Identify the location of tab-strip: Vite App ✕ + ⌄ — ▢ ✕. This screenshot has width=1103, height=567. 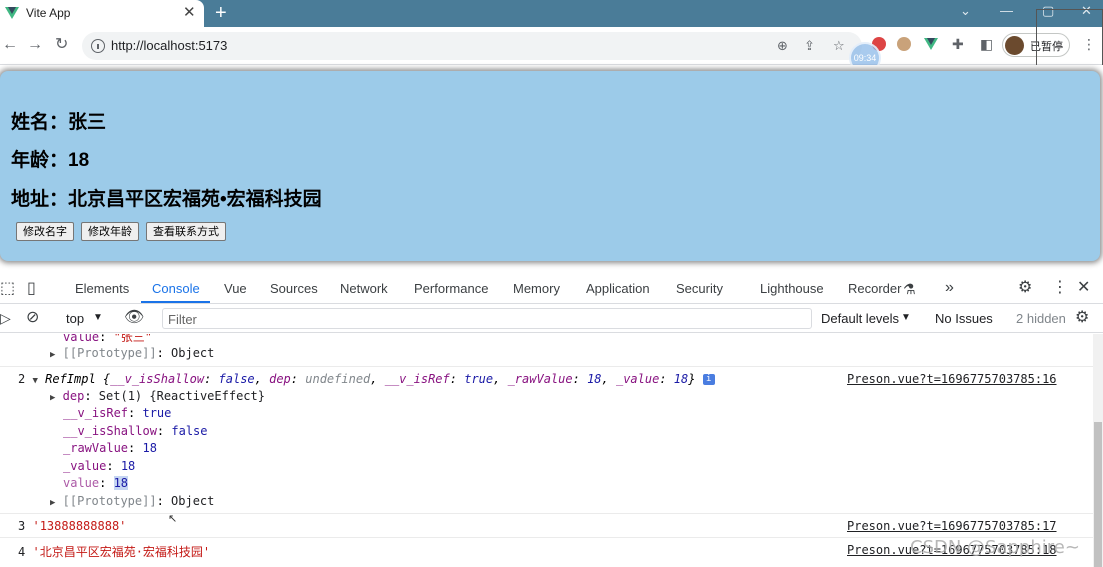
(551, 13).